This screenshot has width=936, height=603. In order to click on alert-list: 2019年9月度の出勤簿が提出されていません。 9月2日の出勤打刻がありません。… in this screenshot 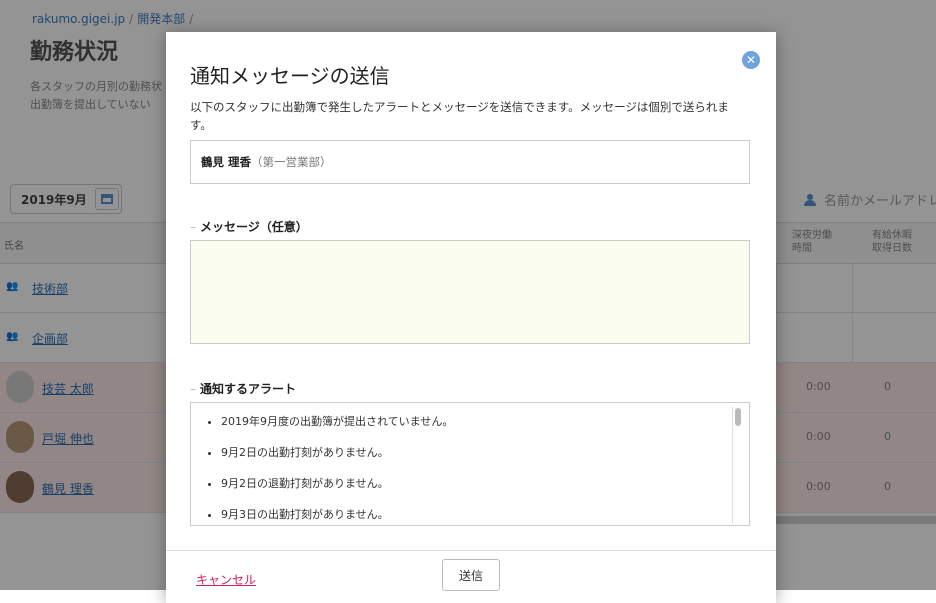, I will do `click(470, 464)`.